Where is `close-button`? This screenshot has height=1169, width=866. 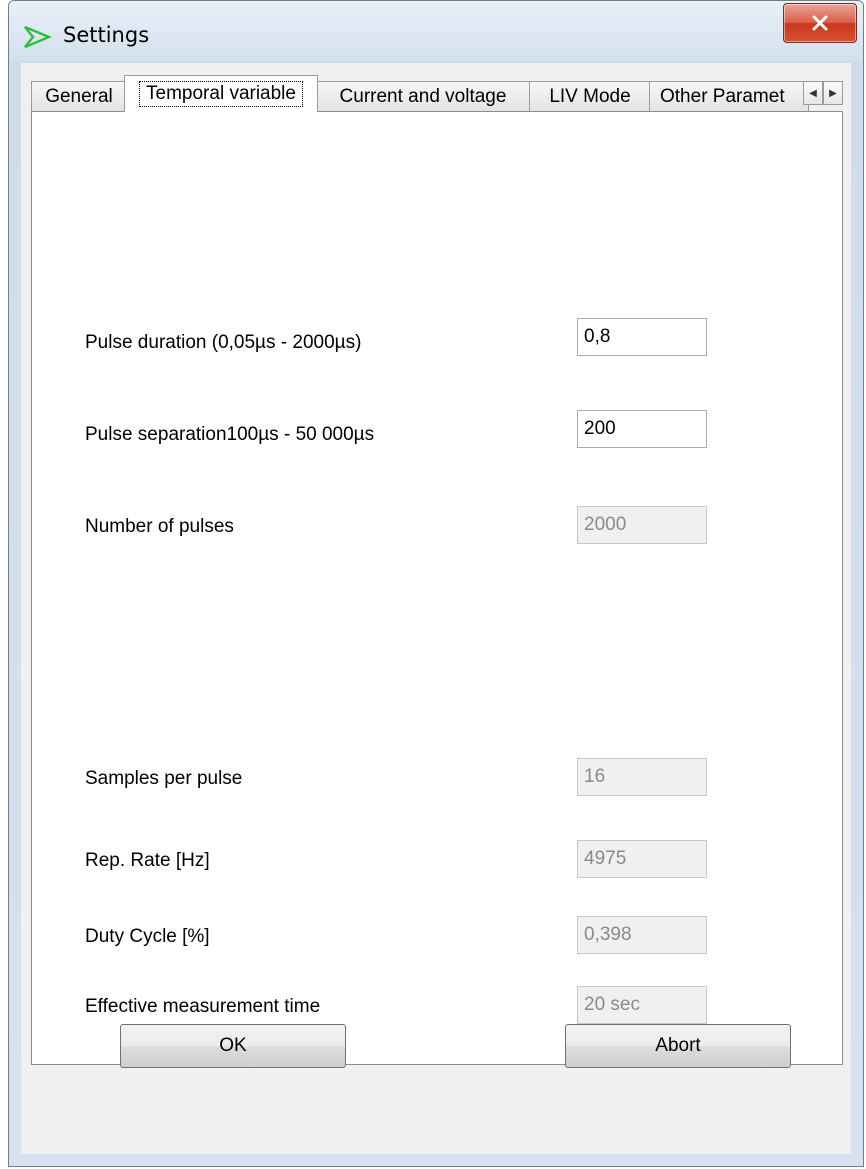 close-button is located at coordinates (820, 23).